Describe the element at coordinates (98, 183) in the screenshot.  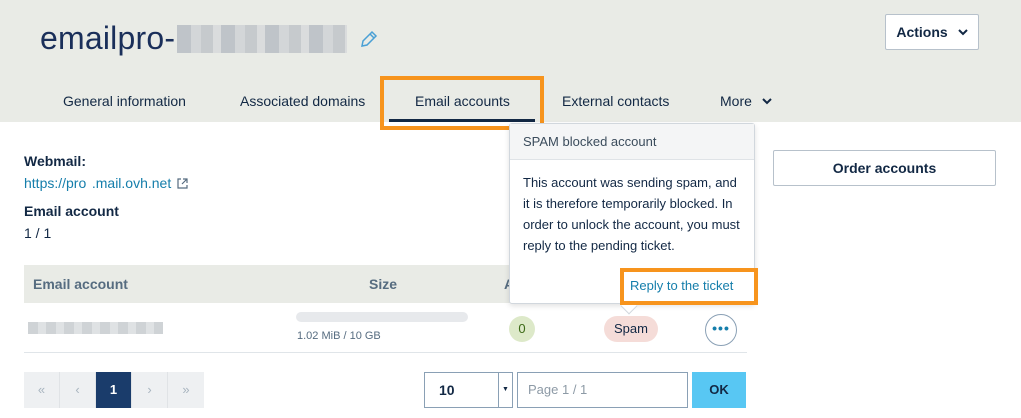
I see `webmail-link-text: https://pro .mail.ovh.net` at that location.